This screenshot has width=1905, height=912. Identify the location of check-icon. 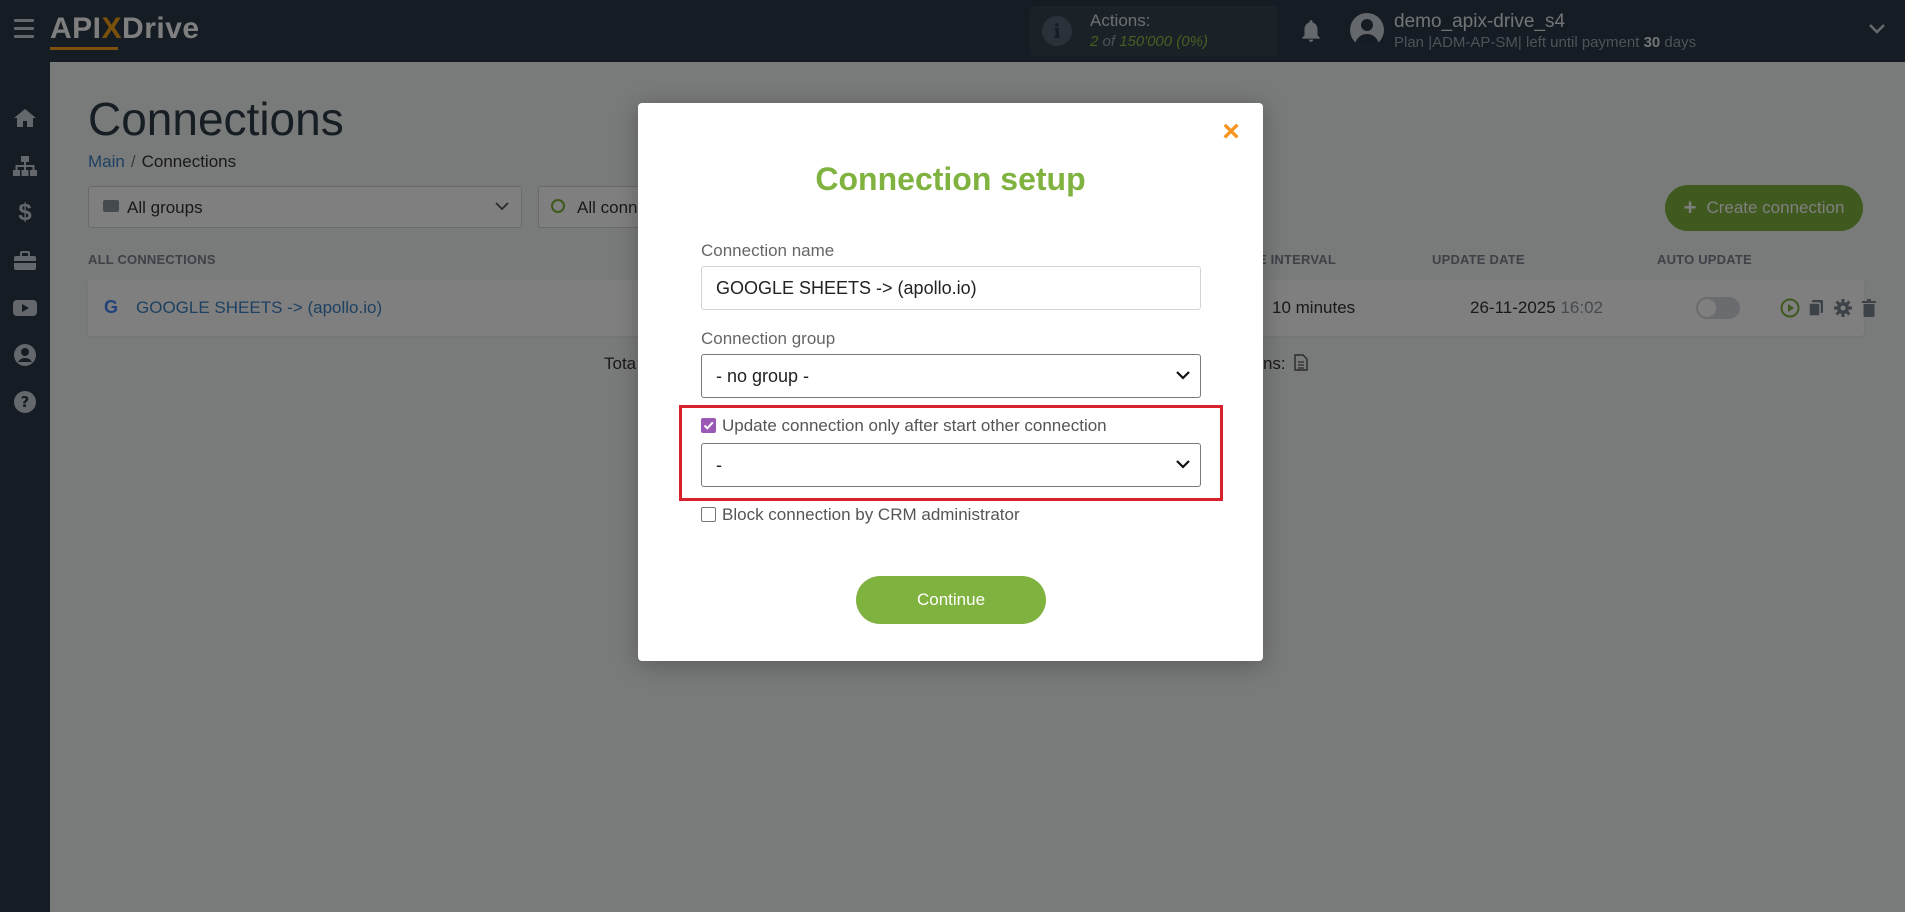
(708, 425).